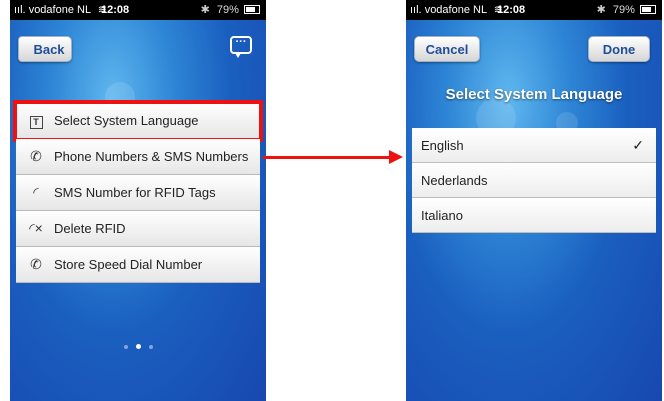  What do you see at coordinates (638, 145) in the screenshot?
I see `checkmark-icon: ✓` at bounding box center [638, 145].